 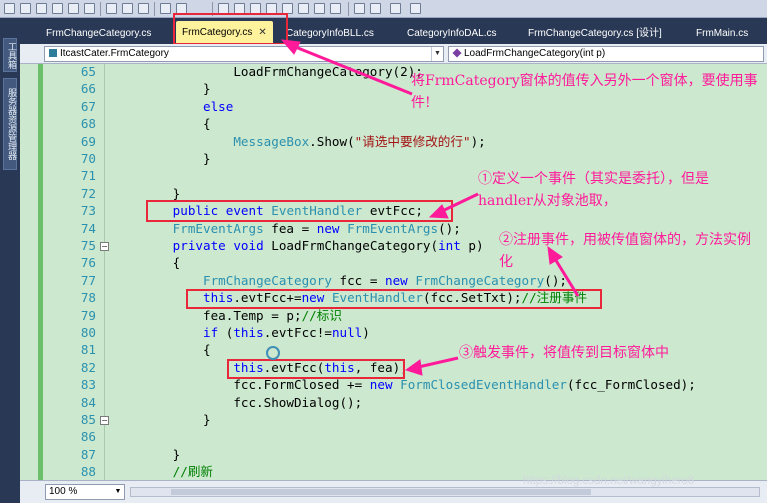 I want to click on annotation-note-1: ①定义一个事件（其实是委托），但是handler从对象池取，, so click(x=593, y=190).